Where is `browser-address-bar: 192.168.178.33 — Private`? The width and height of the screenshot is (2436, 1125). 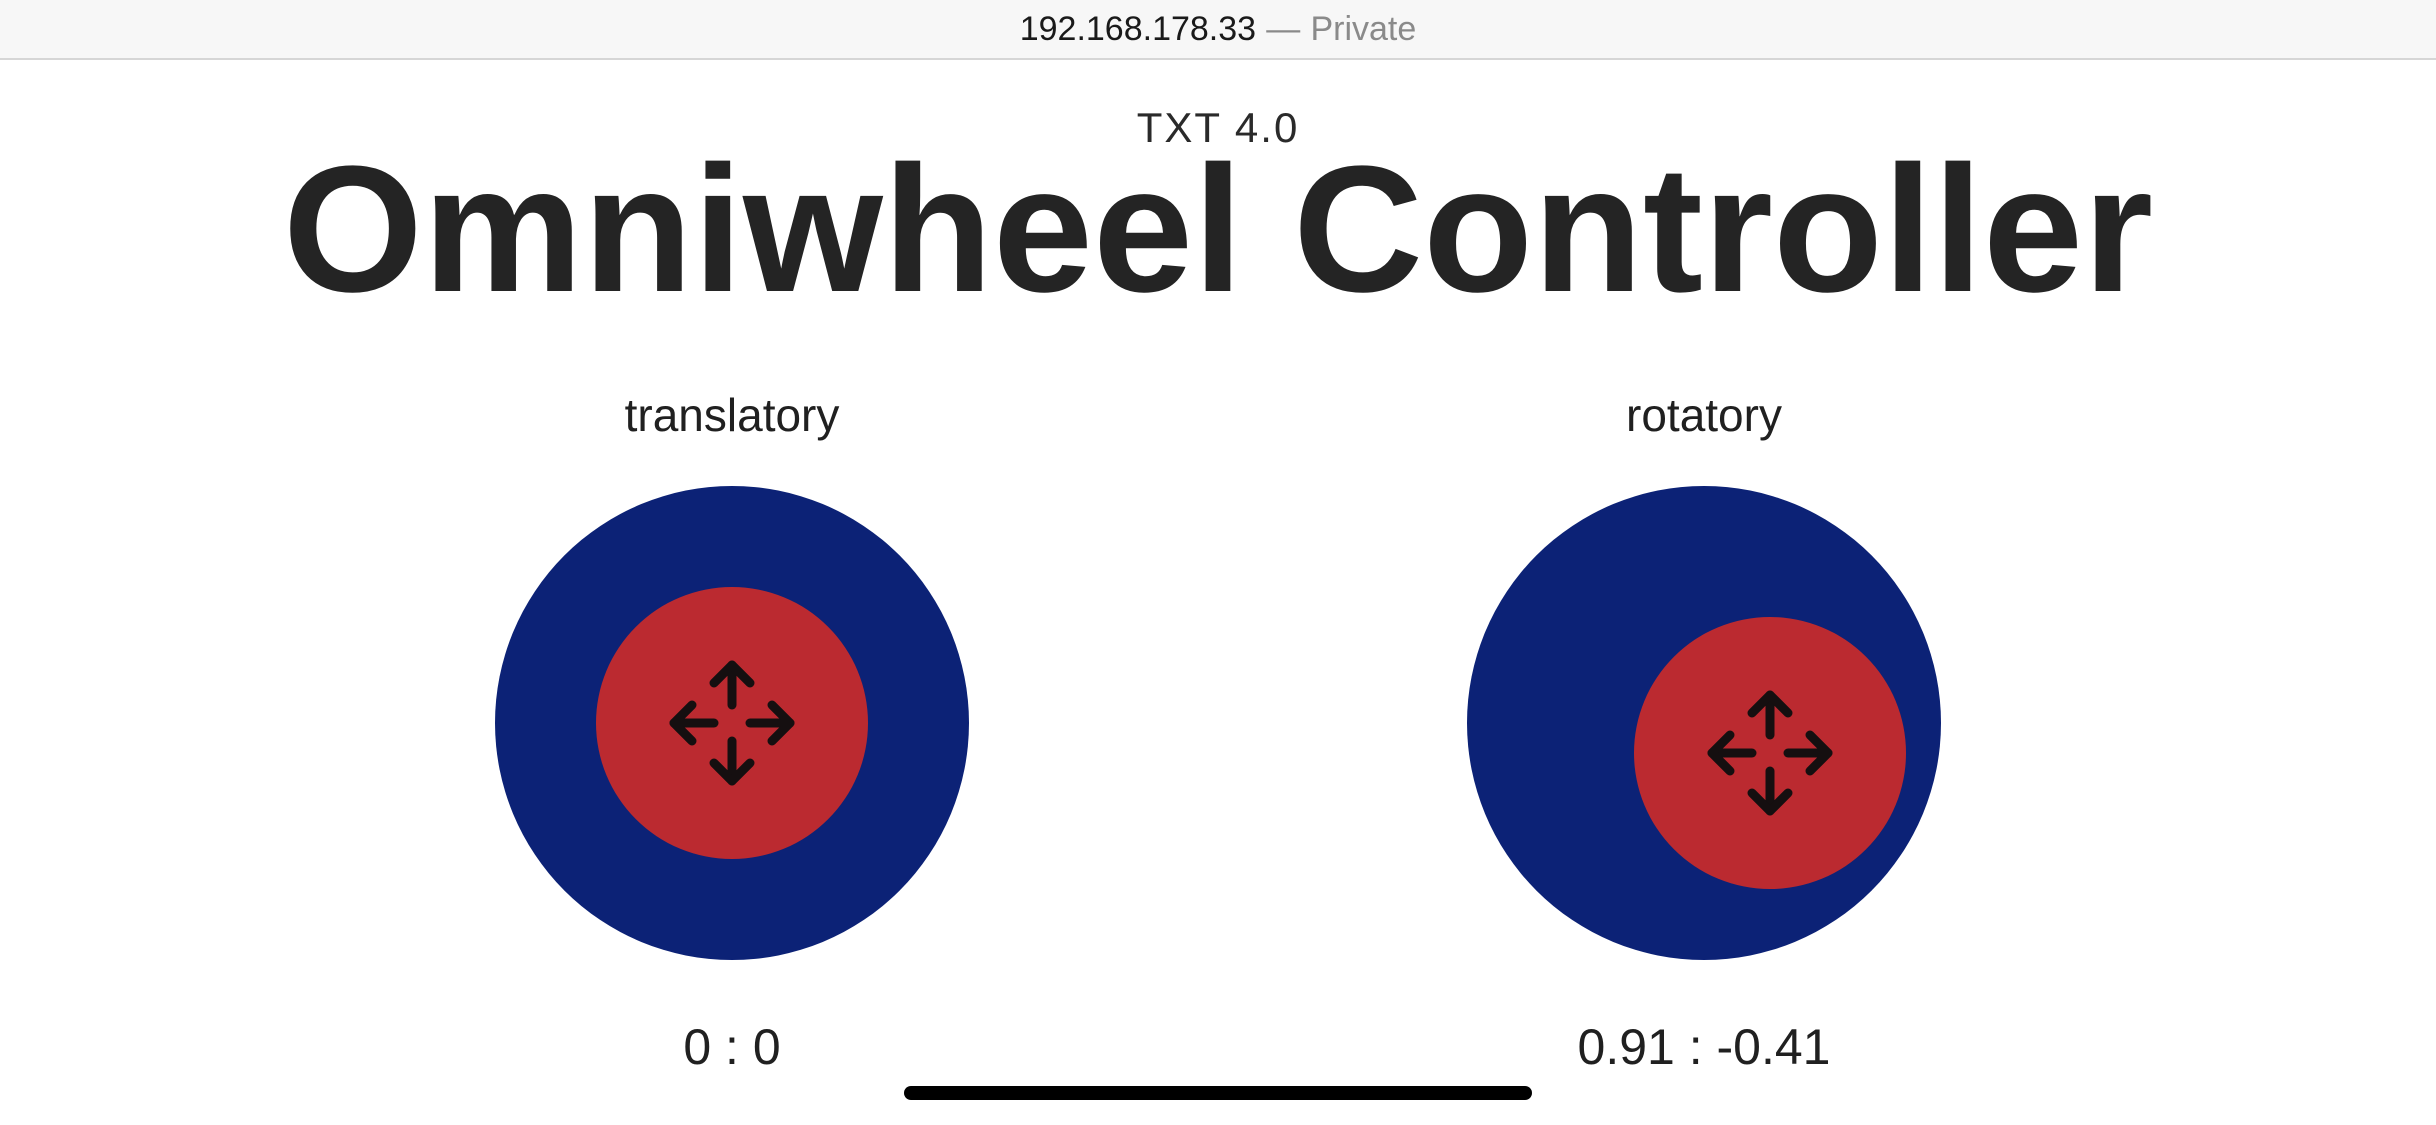
browser-address-bar: 192.168.178.33 — Private is located at coordinates (1218, 30).